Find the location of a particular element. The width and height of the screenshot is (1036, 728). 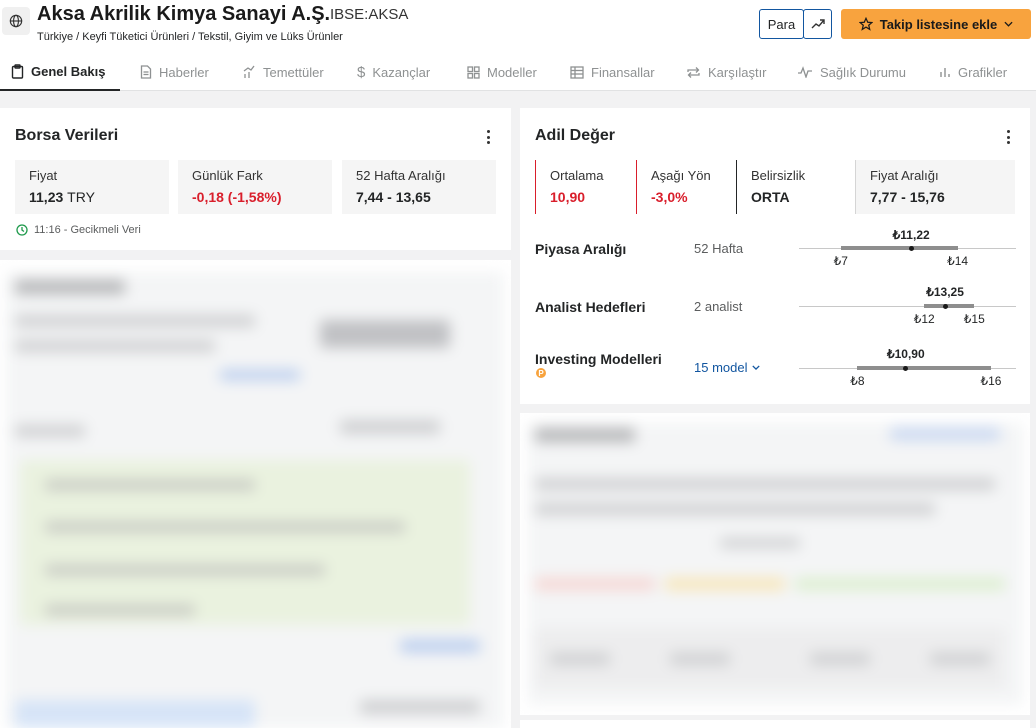

range-track is located at coordinates (907, 306).